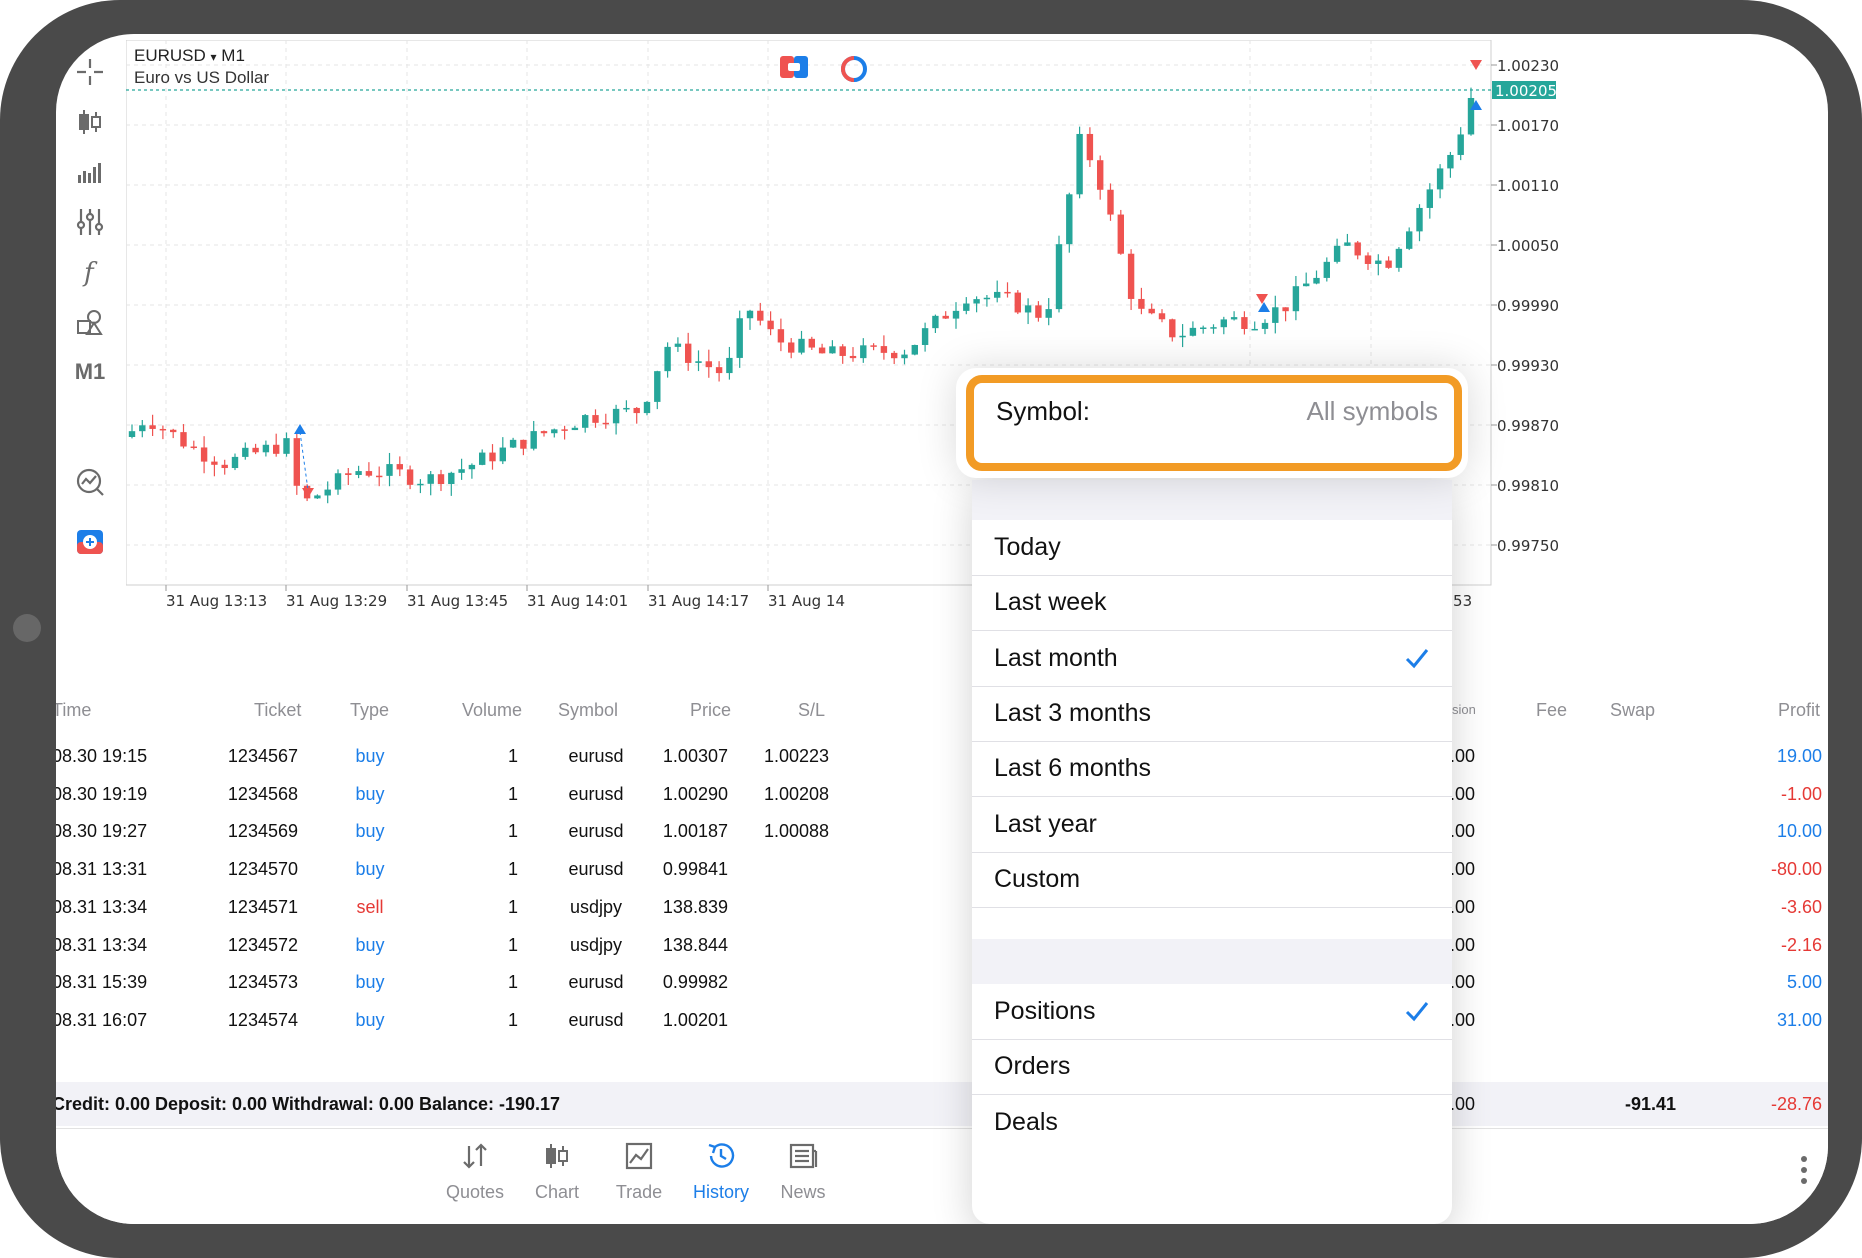 The image size is (1862, 1258). What do you see at coordinates (73, 710) in the screenshot?
I see `col-time: Time` at bounding box center [73, 710].